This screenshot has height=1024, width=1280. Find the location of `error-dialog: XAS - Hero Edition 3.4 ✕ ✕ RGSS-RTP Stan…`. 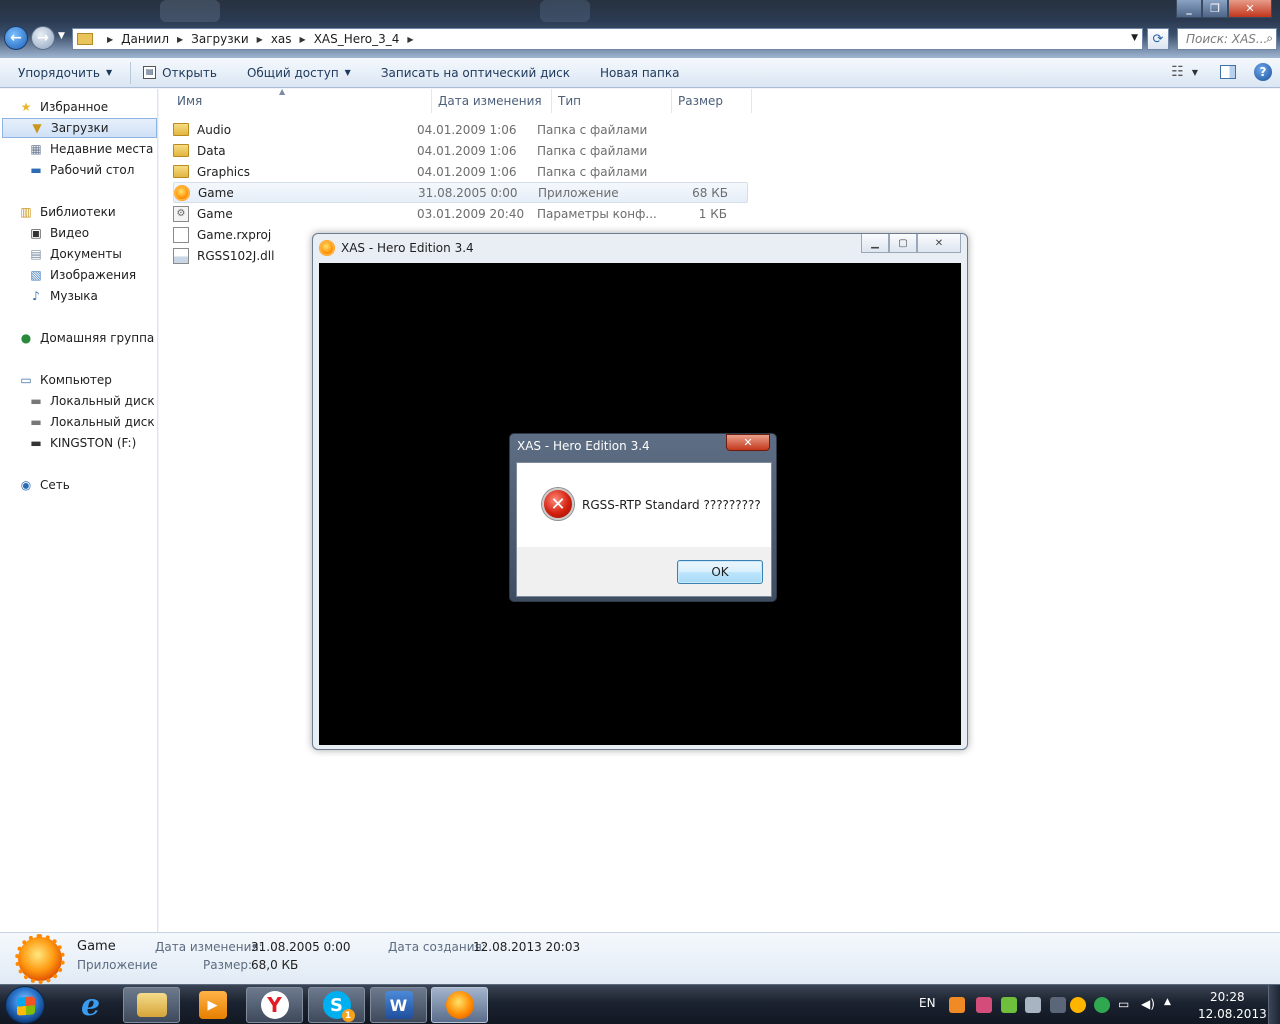

error-dialog: XAS - Hero Edition 3.4 ✕ ✕ RGSS-RTP Stan… is located at coordinates (643, 517).